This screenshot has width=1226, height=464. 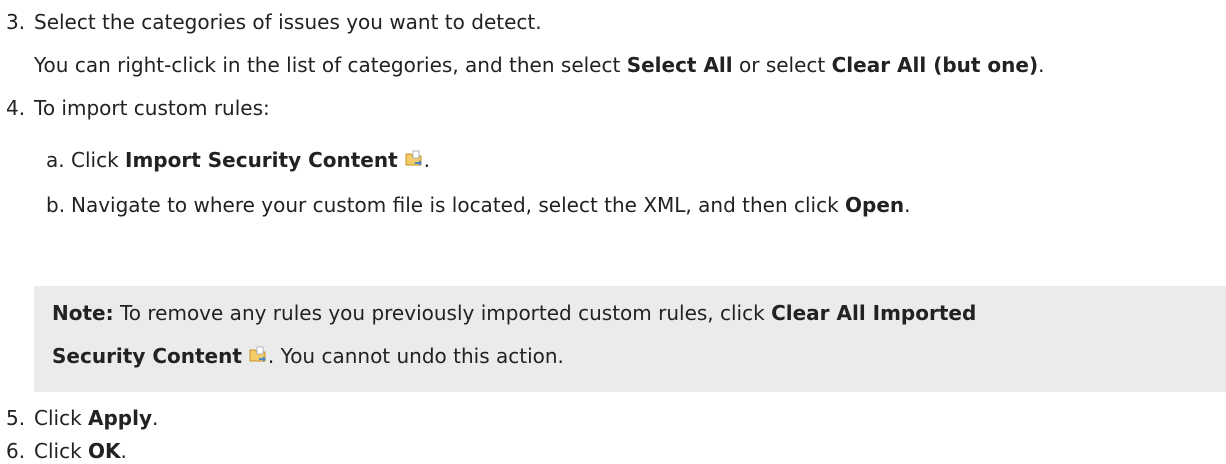 What do you see at coordinates (1041, 65) in the screenshot?
I see `detail-text-suffix: .` at bounding box center [1041, 65].